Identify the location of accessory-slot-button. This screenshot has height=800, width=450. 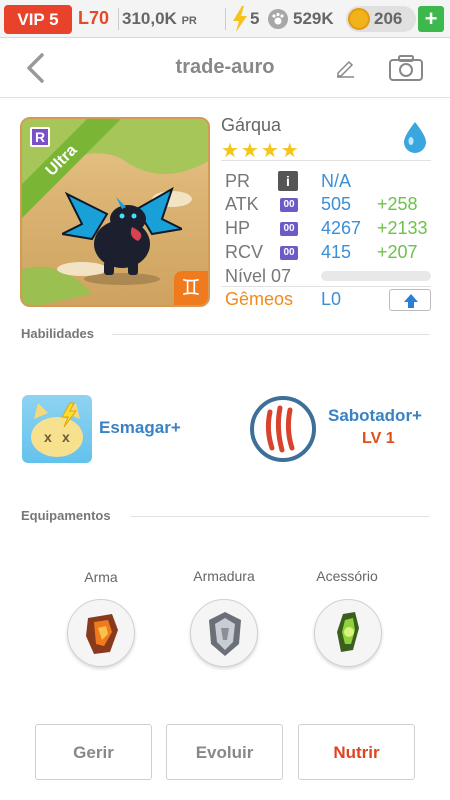
(348, 633).